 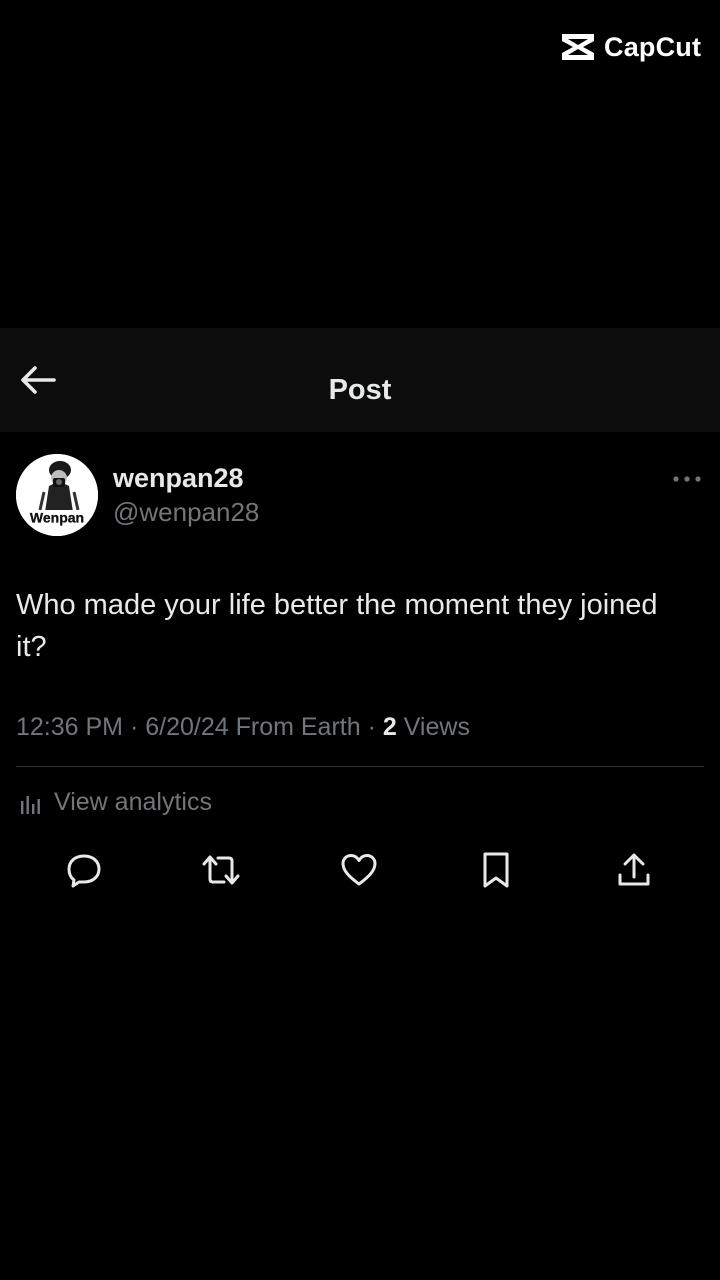 I want to click on author-handle: @wenpan28, so click(x=186, y=512).